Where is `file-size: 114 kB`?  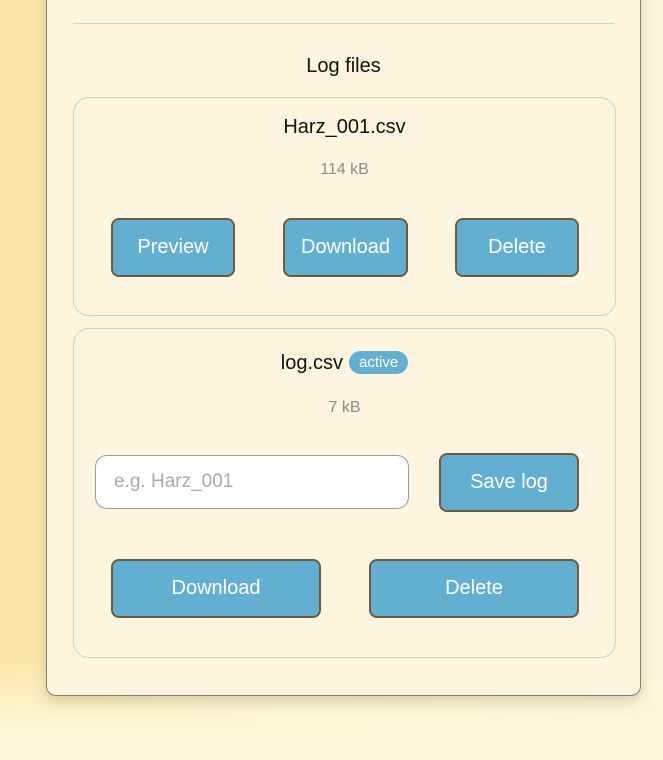 file-size: 114 kB is located at coordinates (344, 169).